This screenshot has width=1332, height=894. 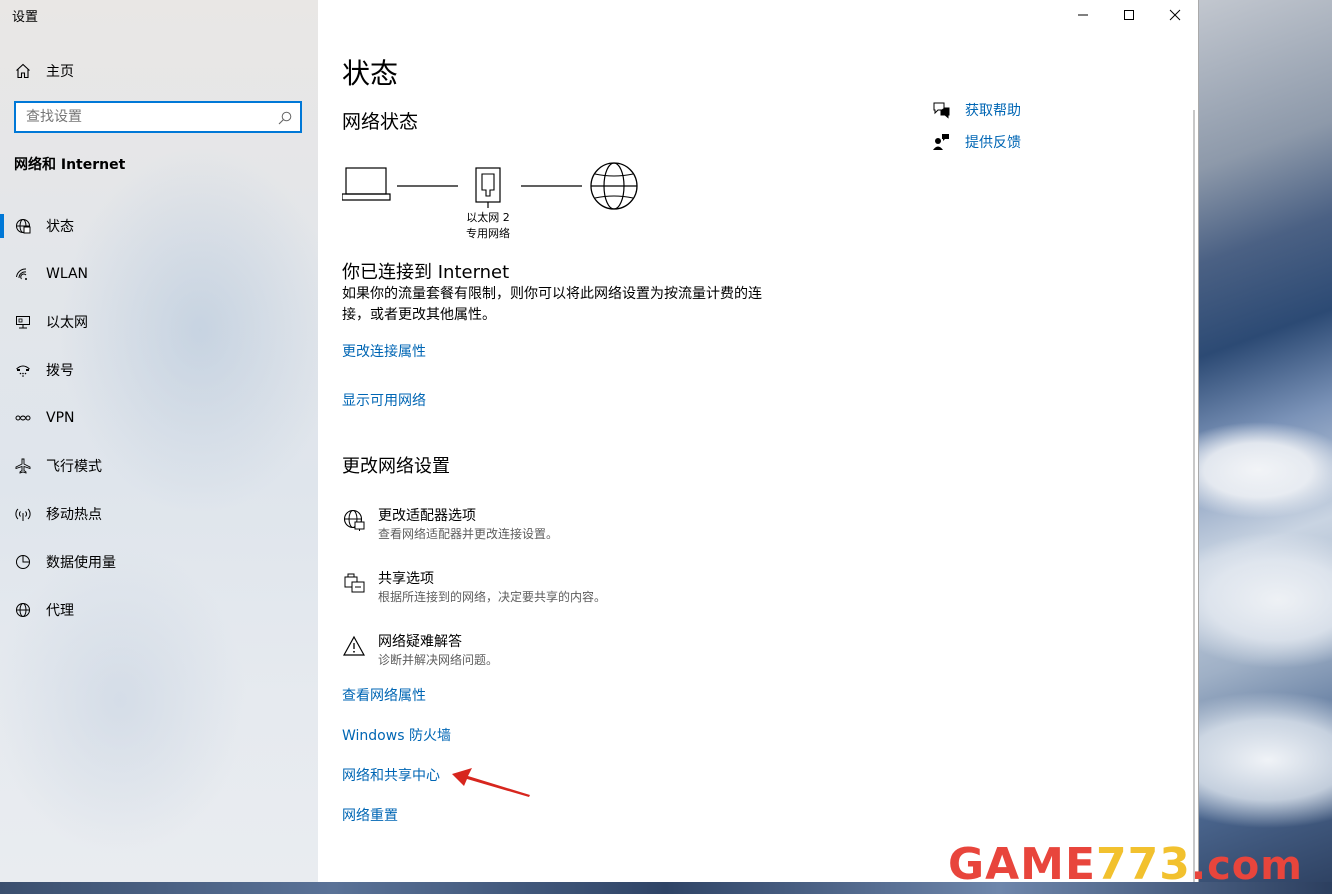 What do you see at coordinates (67, 323) in the screenshot?
I see `sidebar-item-label: 以太网` at bounding box center [67, 323].